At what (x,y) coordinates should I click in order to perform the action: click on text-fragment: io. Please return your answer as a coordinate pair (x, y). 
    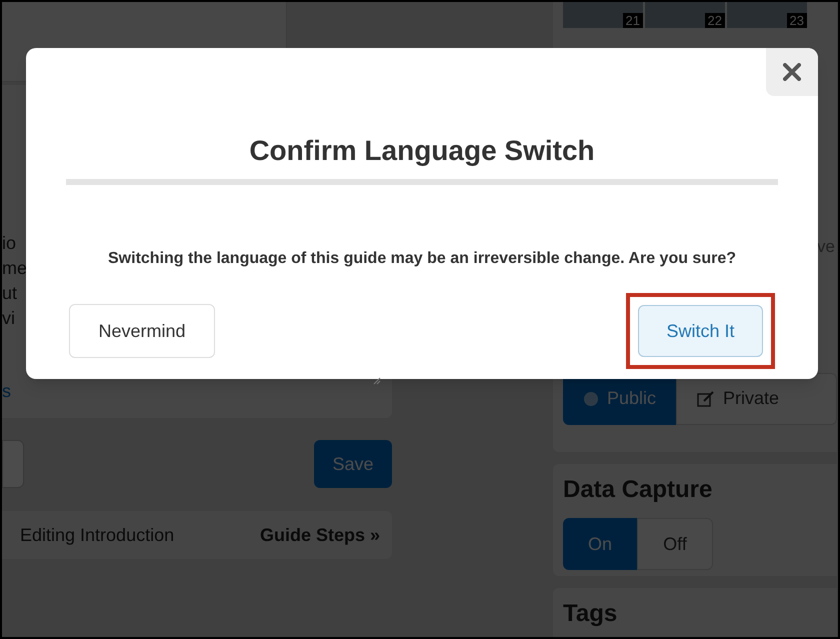
    Looking at the image, I should click on (9, 243).